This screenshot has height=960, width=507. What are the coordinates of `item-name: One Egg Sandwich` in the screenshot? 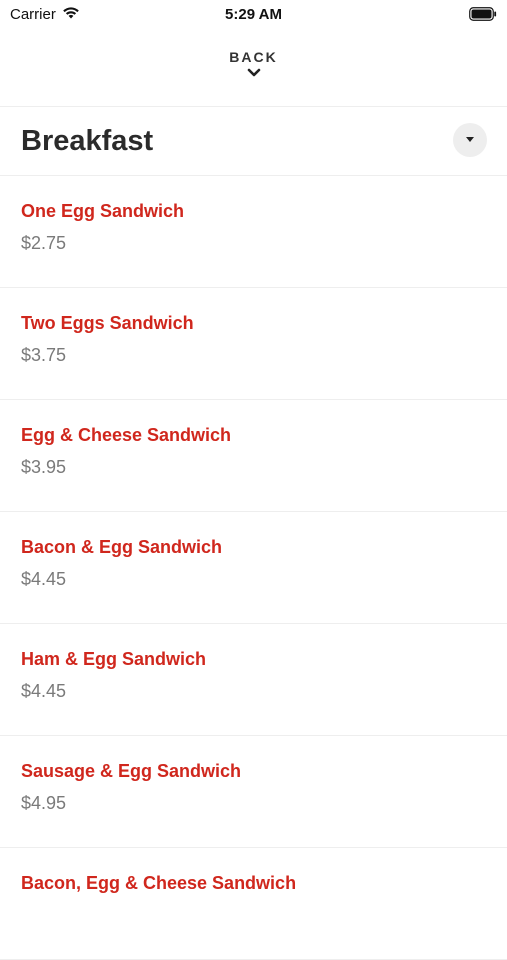 It's located at (103, 211).